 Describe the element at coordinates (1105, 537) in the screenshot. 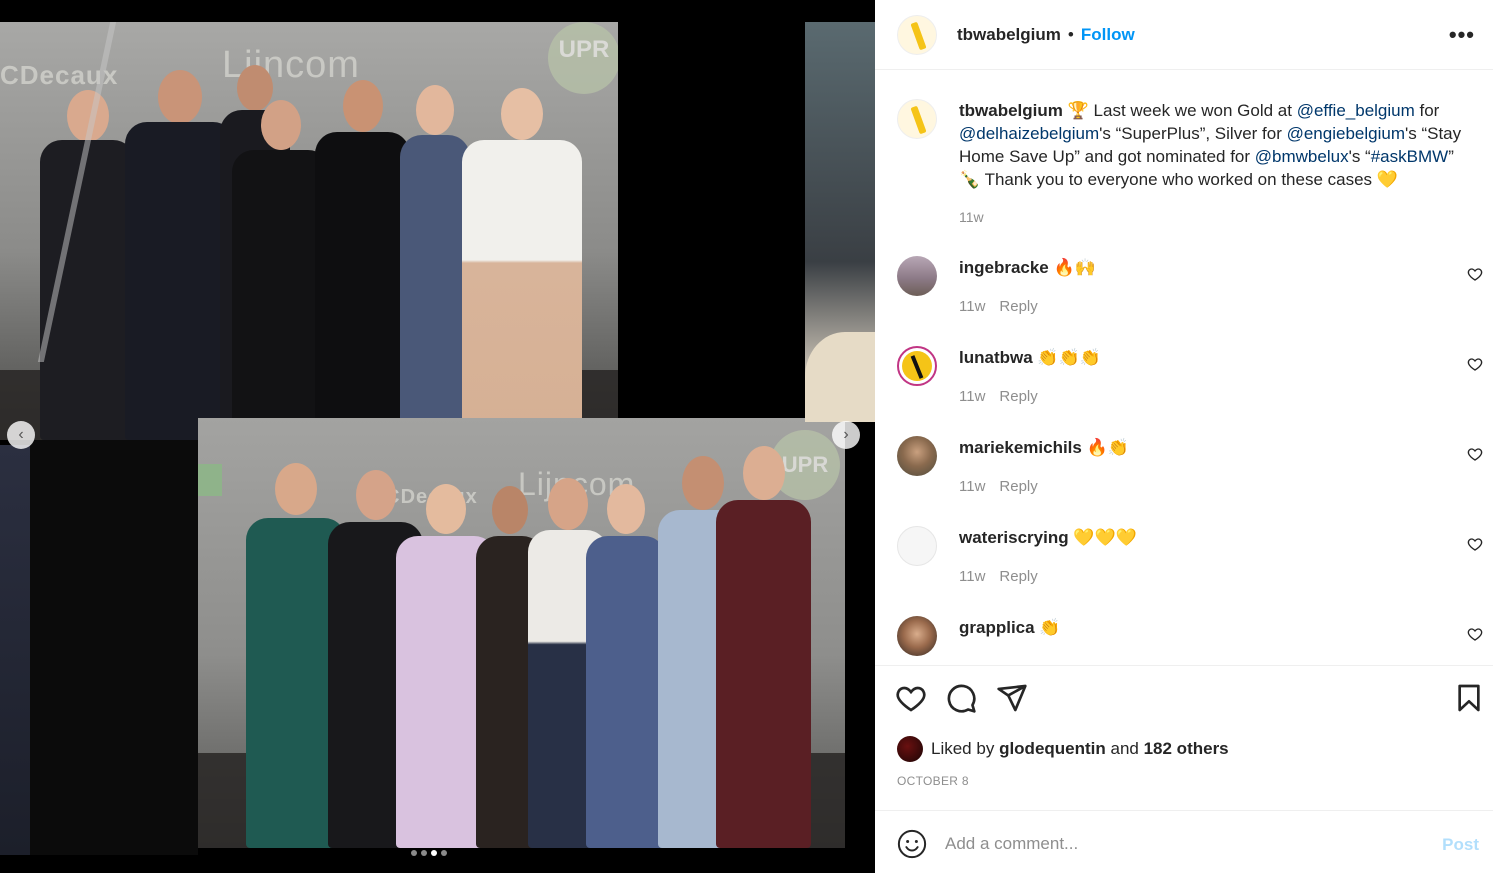

I see `comment-body: 💛💛💛` at that location.